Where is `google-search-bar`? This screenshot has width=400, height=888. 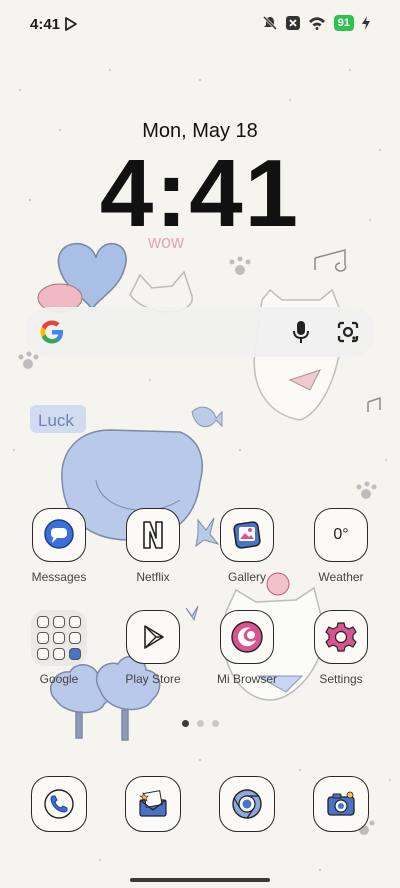 google-search-bar is located at coordinates (200, 332).